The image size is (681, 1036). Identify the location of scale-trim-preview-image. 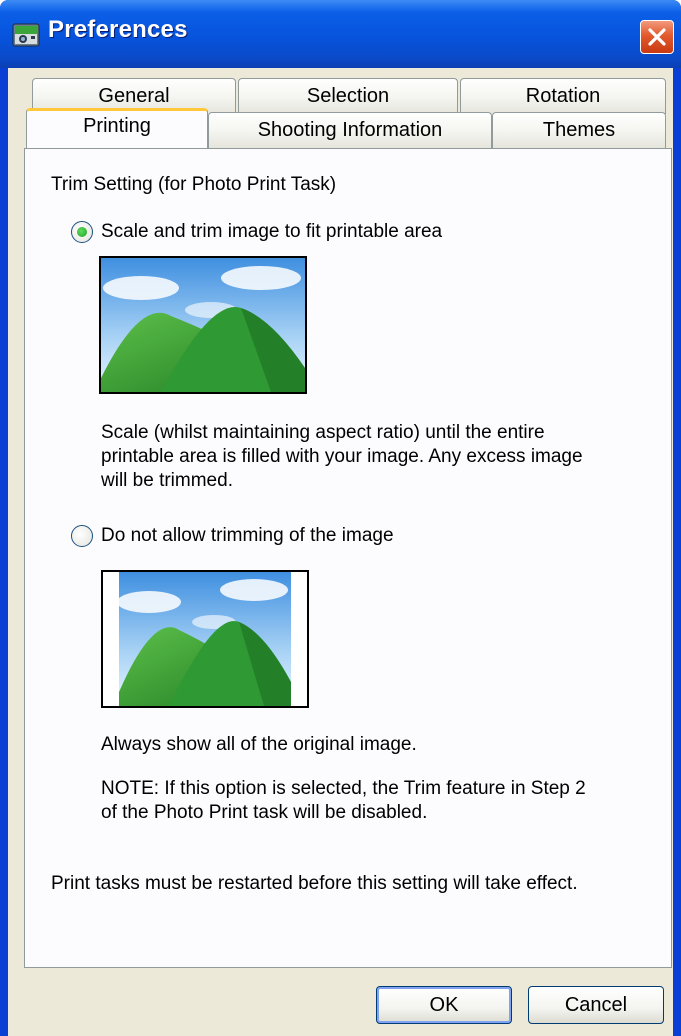
(203, 325).